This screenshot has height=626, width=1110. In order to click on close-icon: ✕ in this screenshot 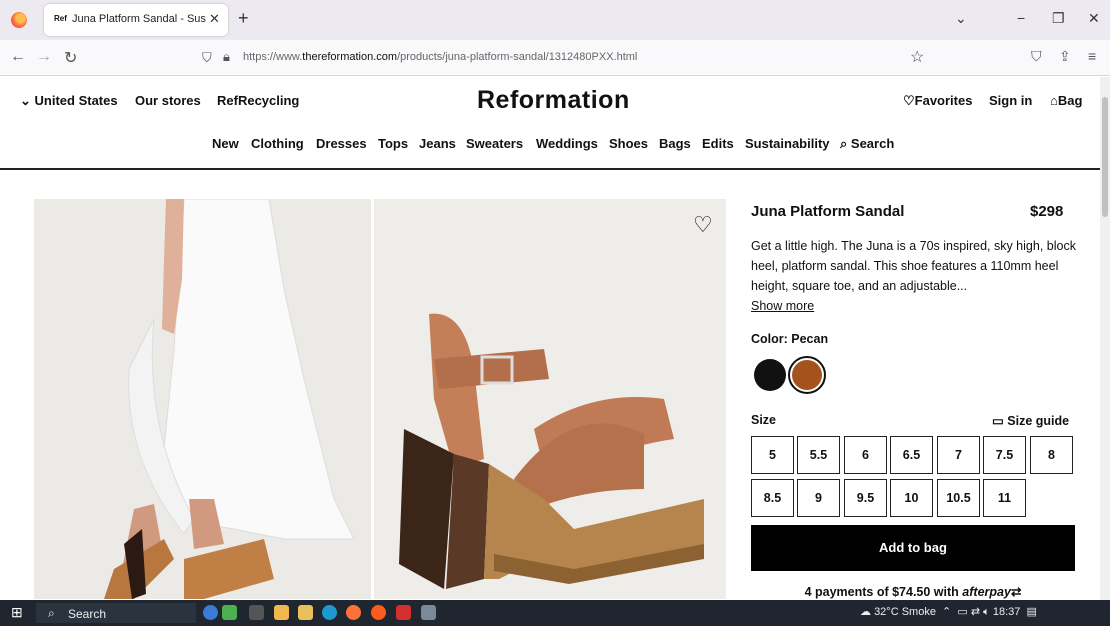, I will do `click(214, 19)`.